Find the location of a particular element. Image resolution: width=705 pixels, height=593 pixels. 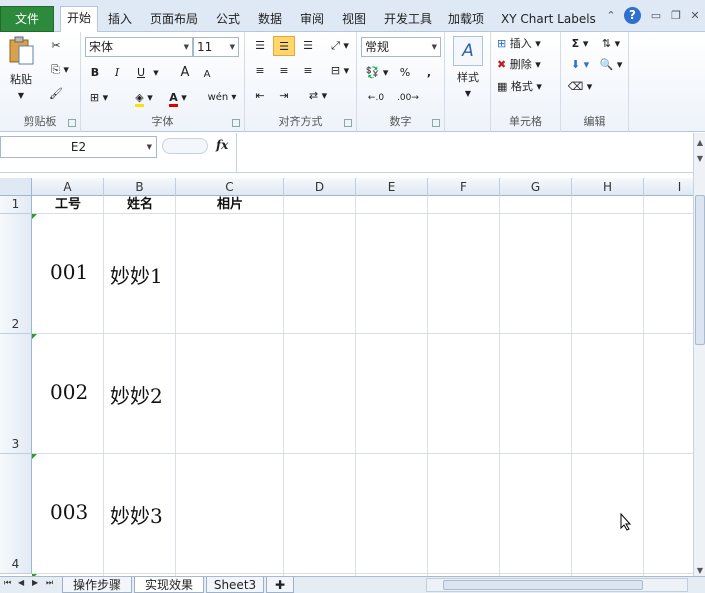

decrease-decimal-button: .00→ is located at coordinates (408, 98).